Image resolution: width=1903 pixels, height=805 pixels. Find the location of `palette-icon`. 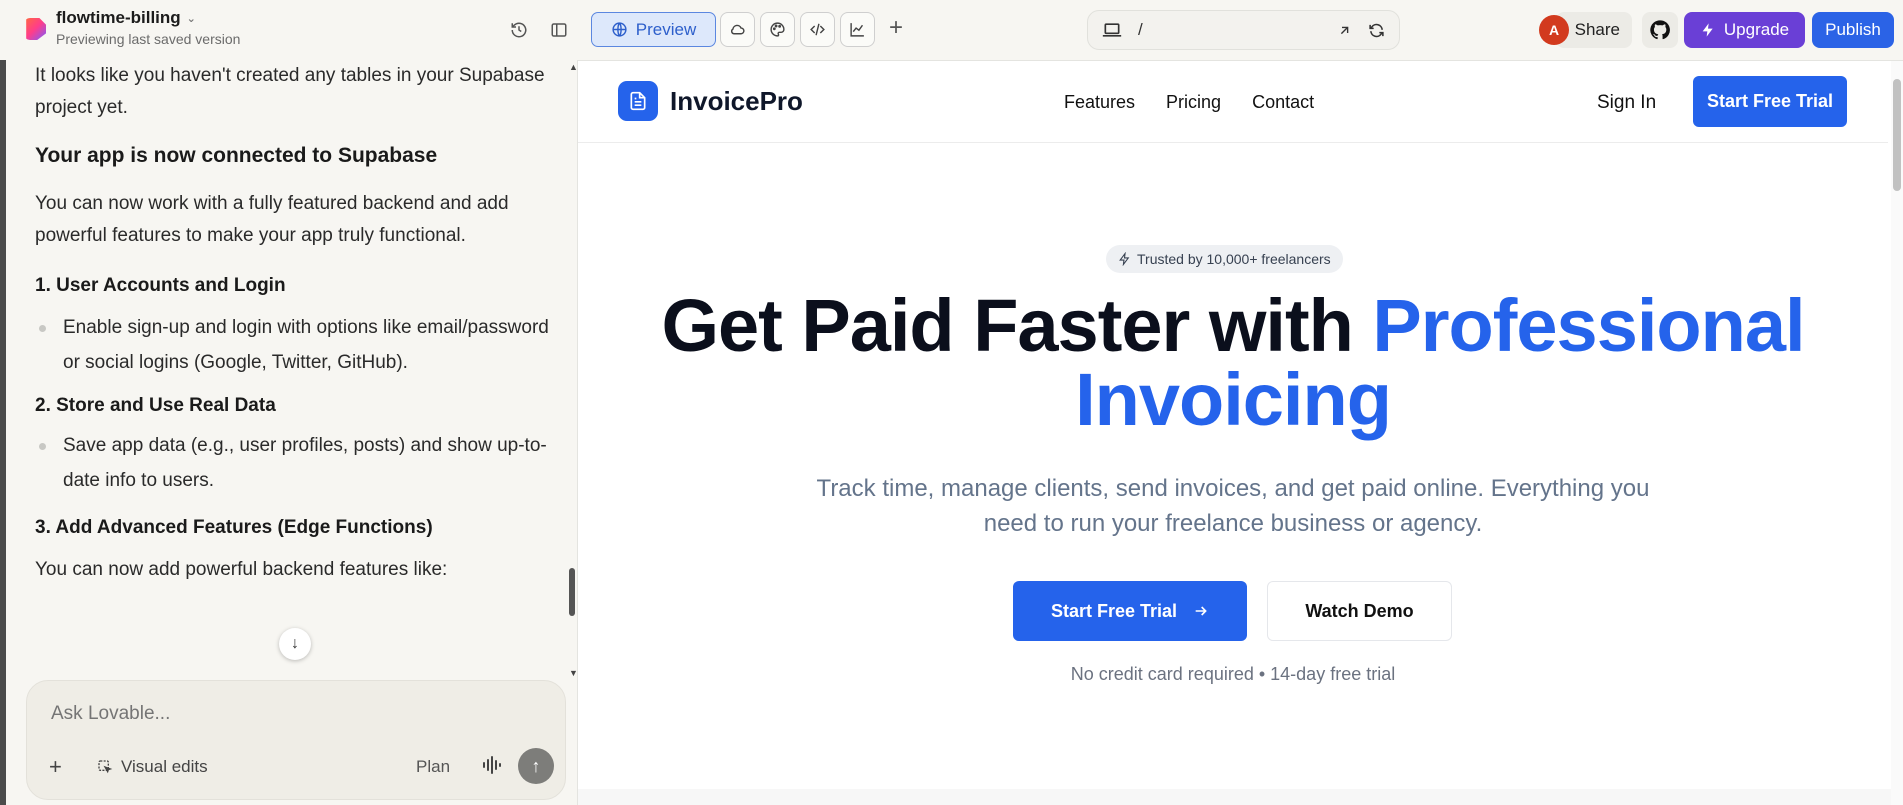

palette-icon is located at coordinates (777, 29).